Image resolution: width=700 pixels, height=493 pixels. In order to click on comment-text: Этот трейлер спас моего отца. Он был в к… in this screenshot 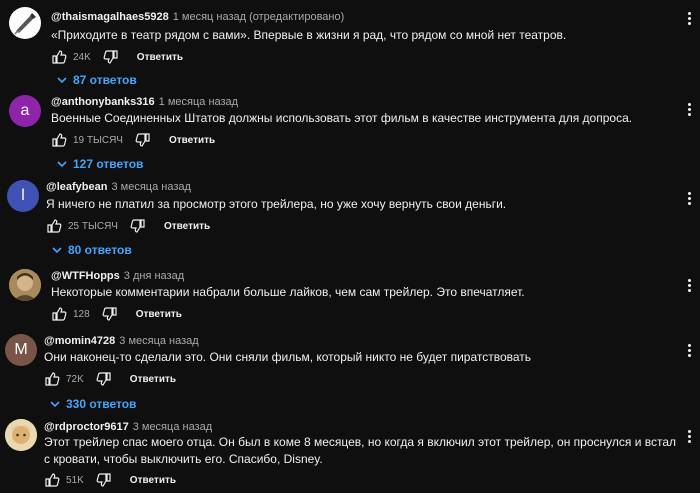, I will do `click(360, 450)`.